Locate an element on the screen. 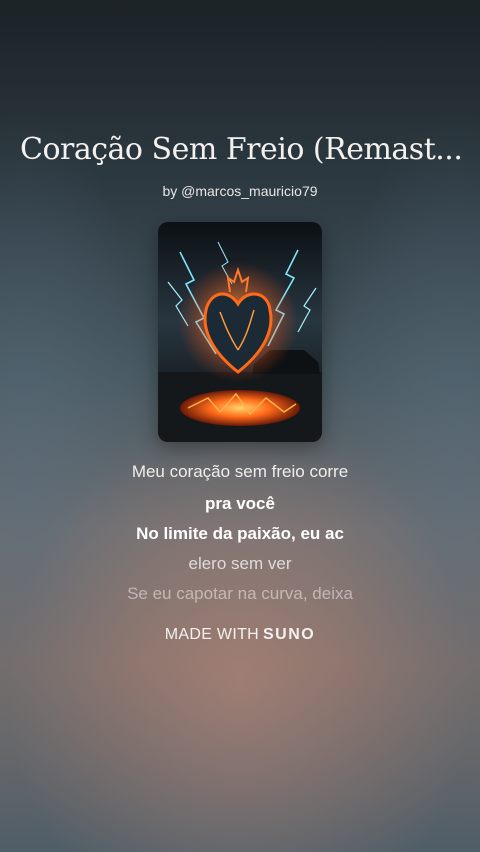 The image size is (480, 852). lyric-line: Meu coração sem freio corre is located at coordinates (240, 471).